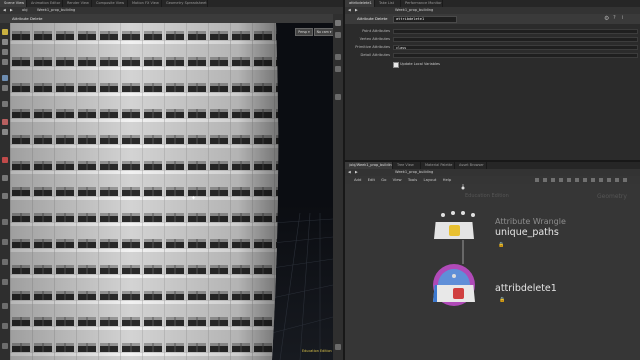 The width and height of the screenshot is (640, 360). I want to click on vertex-attributes-field, so click(515, 39).